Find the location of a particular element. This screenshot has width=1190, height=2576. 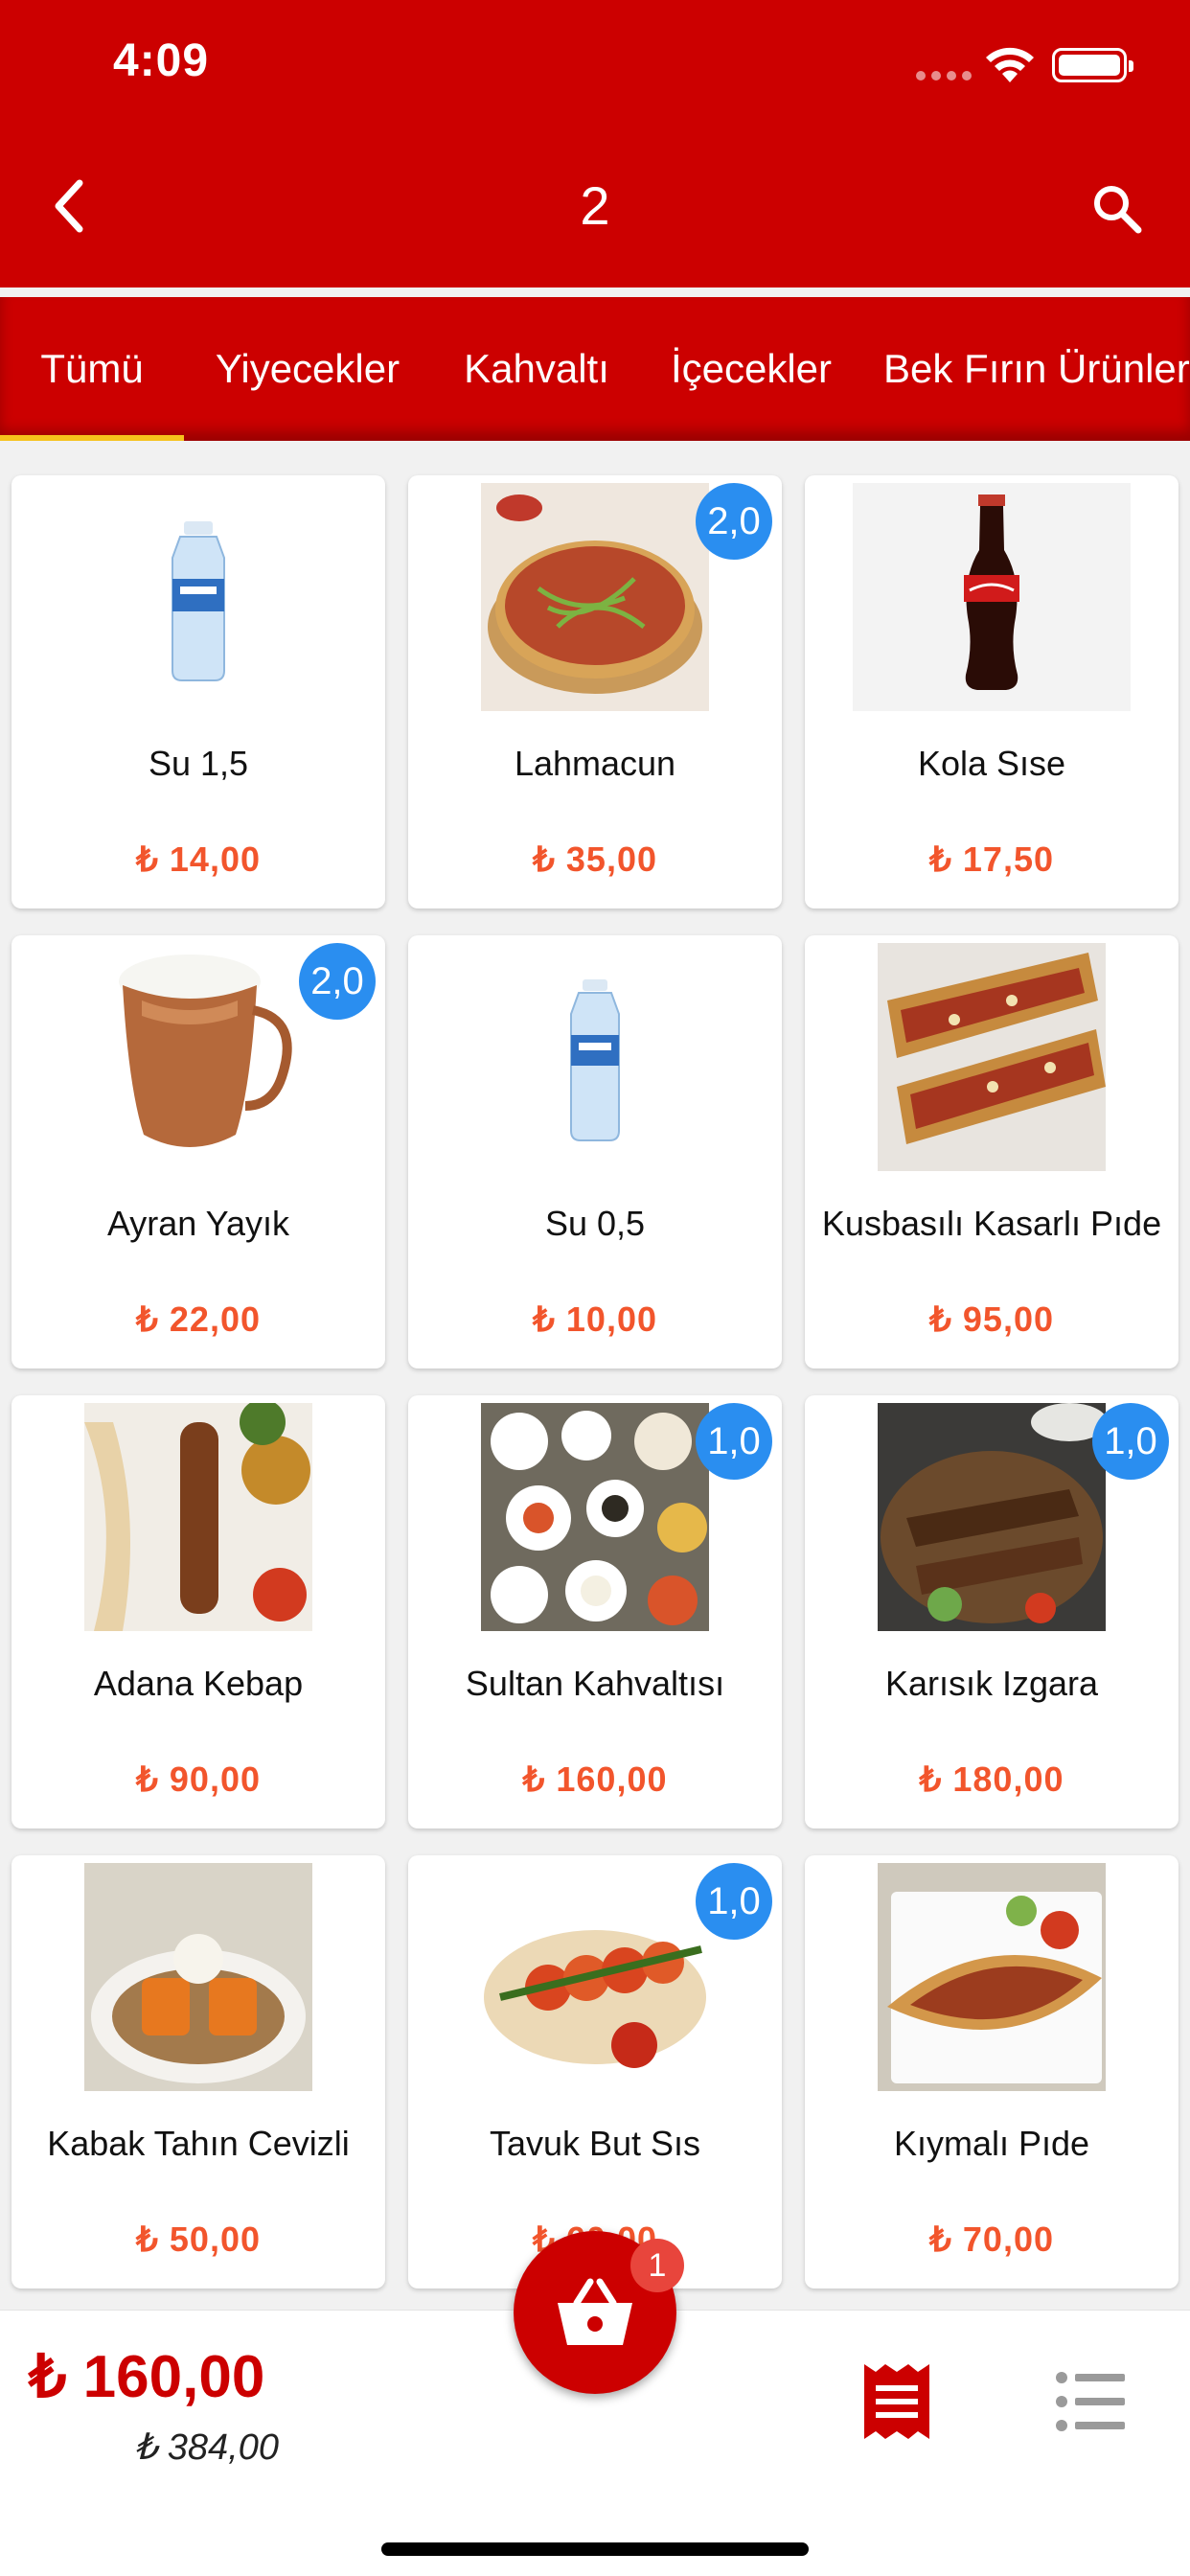

water-bottle-large-icon is located at coordinates (198, 597).